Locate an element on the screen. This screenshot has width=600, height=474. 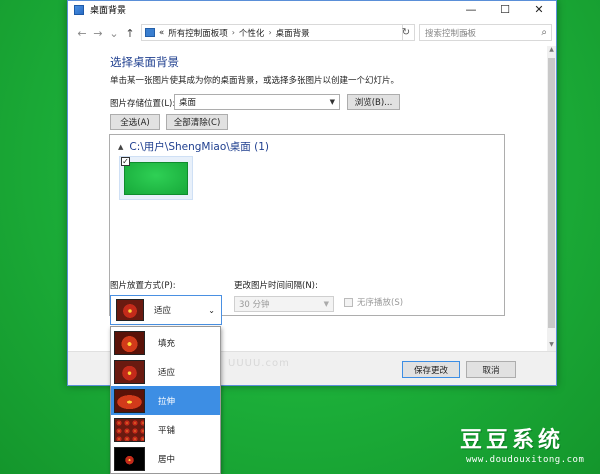
position-preview-thumbnail is located at coordinates (130, 310).